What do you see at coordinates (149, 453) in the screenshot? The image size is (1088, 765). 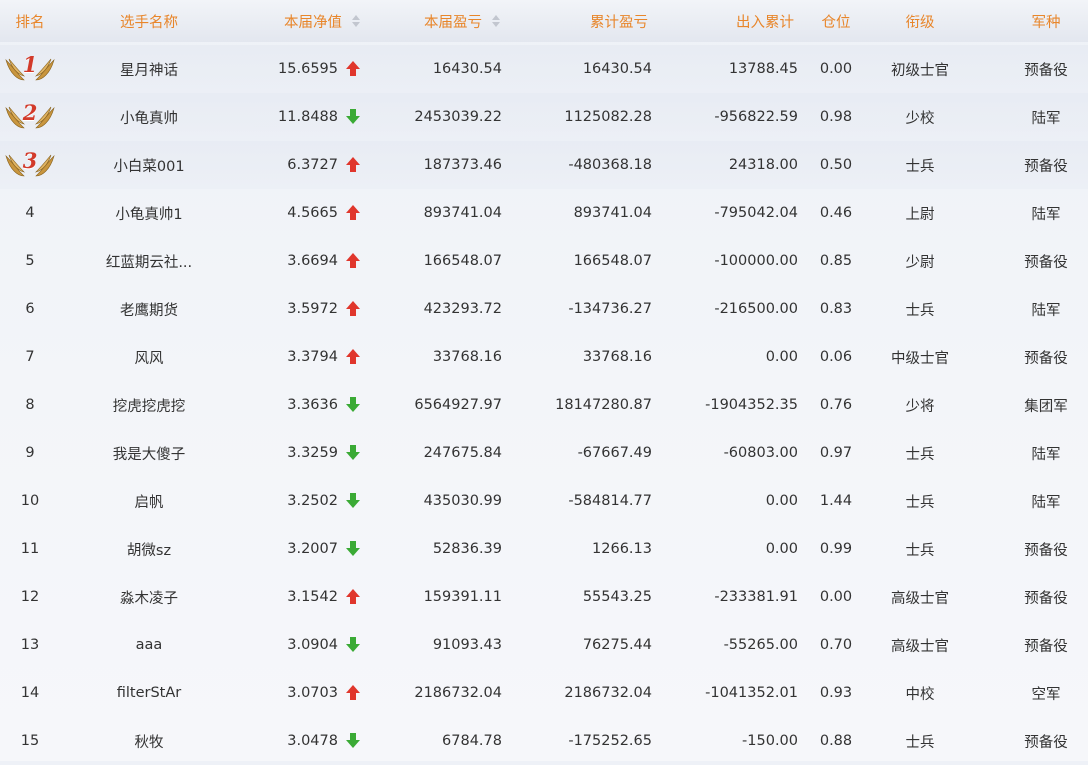 I see `player-name-link: 我是大傻子` at bounding box center [149, 453].